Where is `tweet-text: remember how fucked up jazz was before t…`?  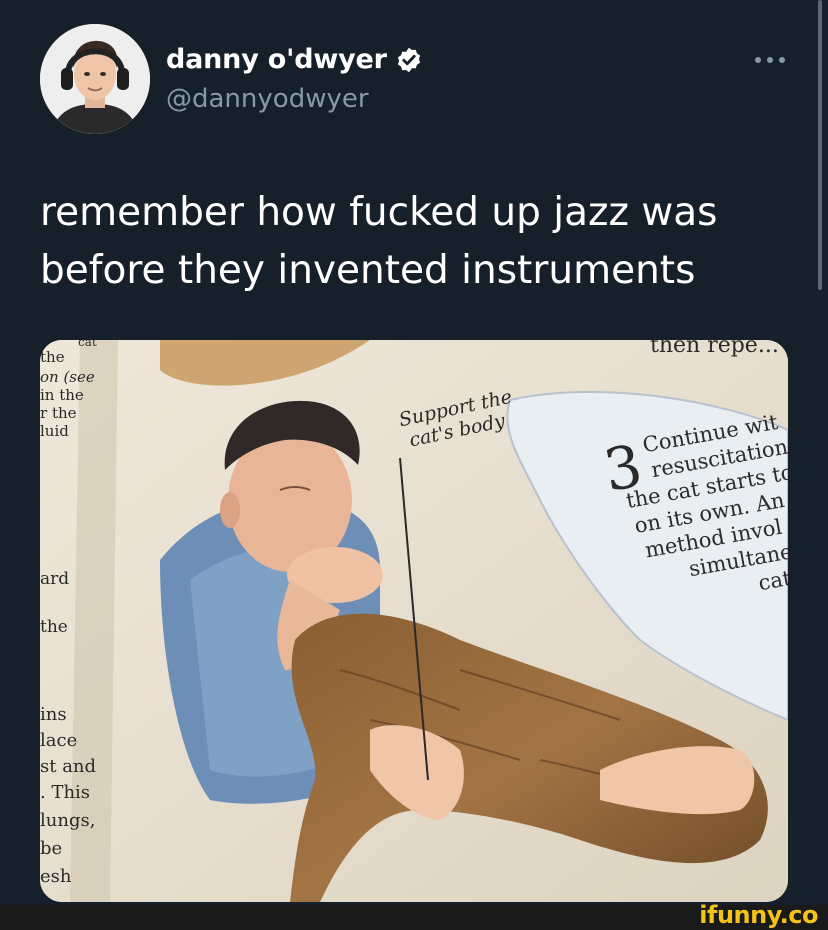
tweet-text: remember how fucked up jazz was before t… is located at coordinates (420, 242).